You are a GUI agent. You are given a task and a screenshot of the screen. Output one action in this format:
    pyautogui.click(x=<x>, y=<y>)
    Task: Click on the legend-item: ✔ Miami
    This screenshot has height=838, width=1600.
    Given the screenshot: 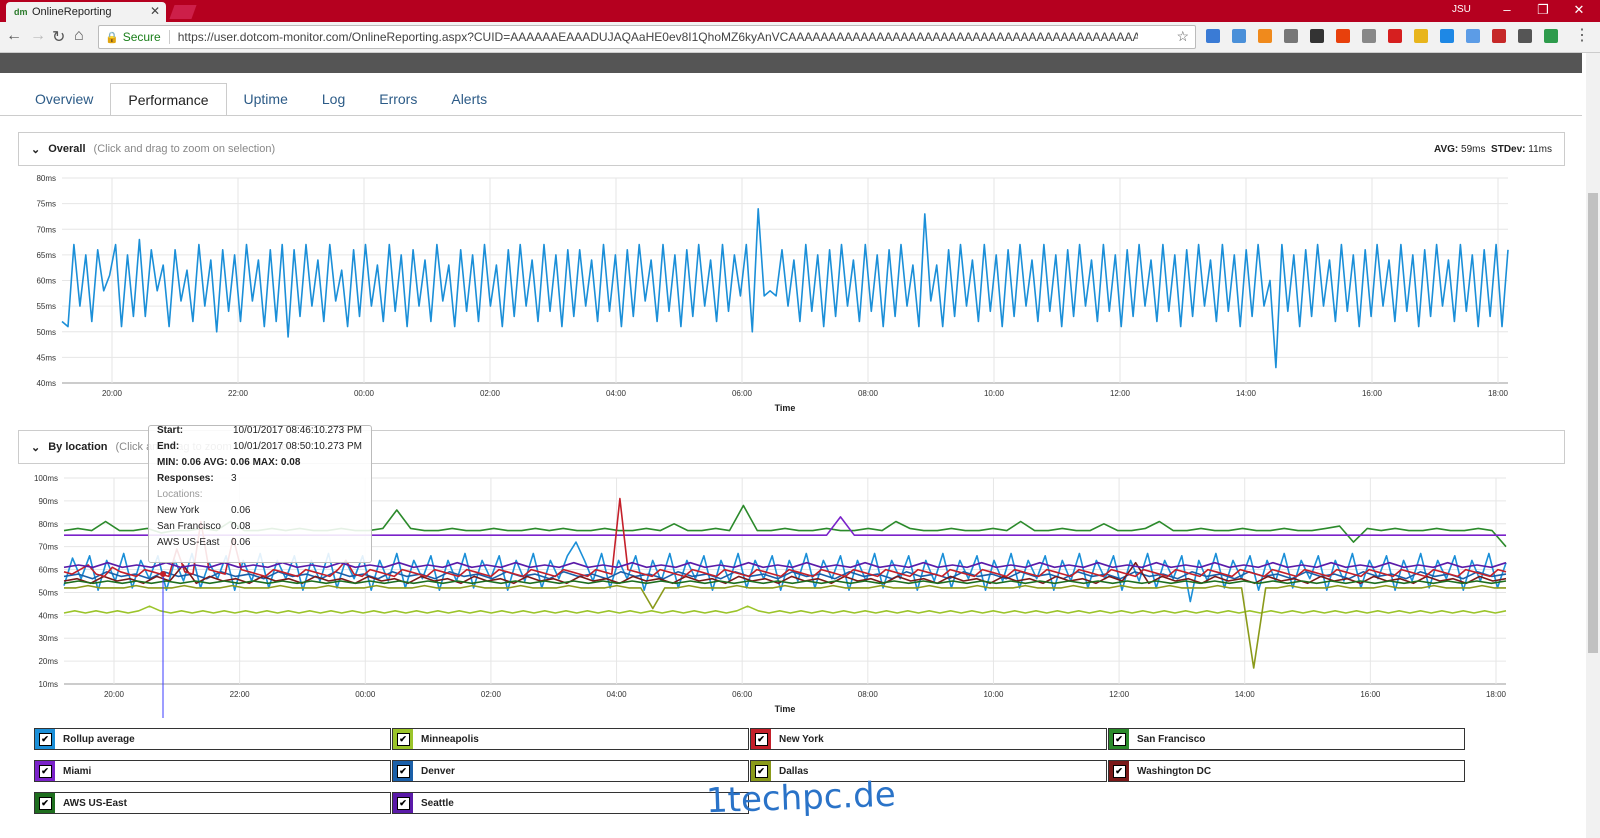 What is the action you would take?
    pyautogui.click(x=212, y=771)
    